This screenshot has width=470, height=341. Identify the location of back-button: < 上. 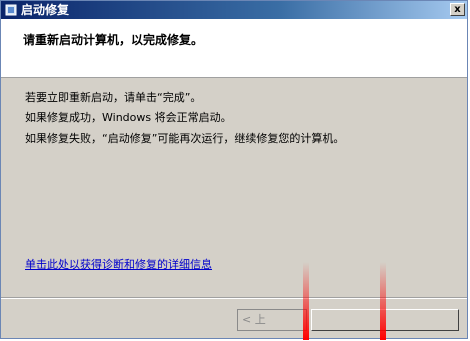
(272, 320).